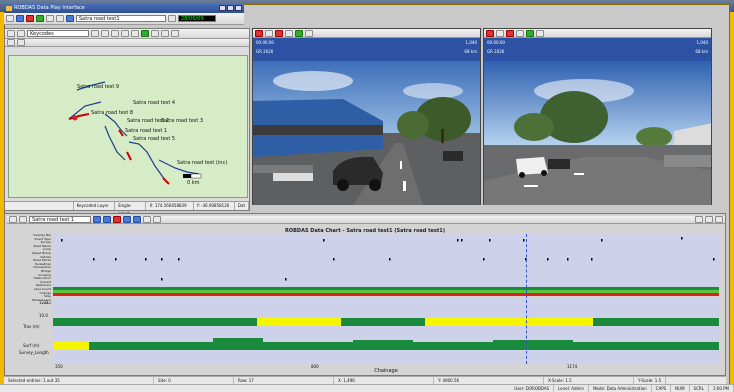 The width and height of the screenshot is (734, 392). What do you see at coordinates (532, 388) in the screenshot?
I see `status-user: User: DOROBDAS` at bounding box center [532, 388].